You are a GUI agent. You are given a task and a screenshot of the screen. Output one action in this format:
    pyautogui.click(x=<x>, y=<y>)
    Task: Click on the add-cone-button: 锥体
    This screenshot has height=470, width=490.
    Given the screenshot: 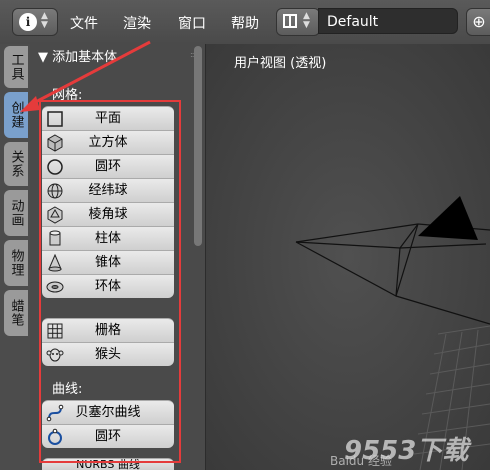 What is the action you would take?
    pyautogui.click(x=108, y=262)
    